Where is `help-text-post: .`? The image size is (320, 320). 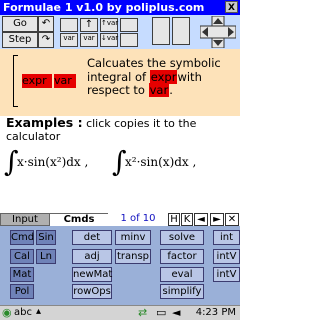 help-text-post: . is located at coordinates (171, 90).